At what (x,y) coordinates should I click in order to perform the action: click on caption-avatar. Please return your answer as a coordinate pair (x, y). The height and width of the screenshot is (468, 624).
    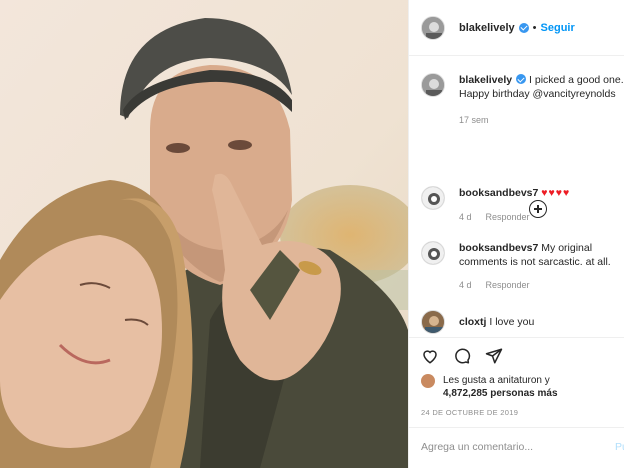
    Looking at the image, I should click on (433, 85).